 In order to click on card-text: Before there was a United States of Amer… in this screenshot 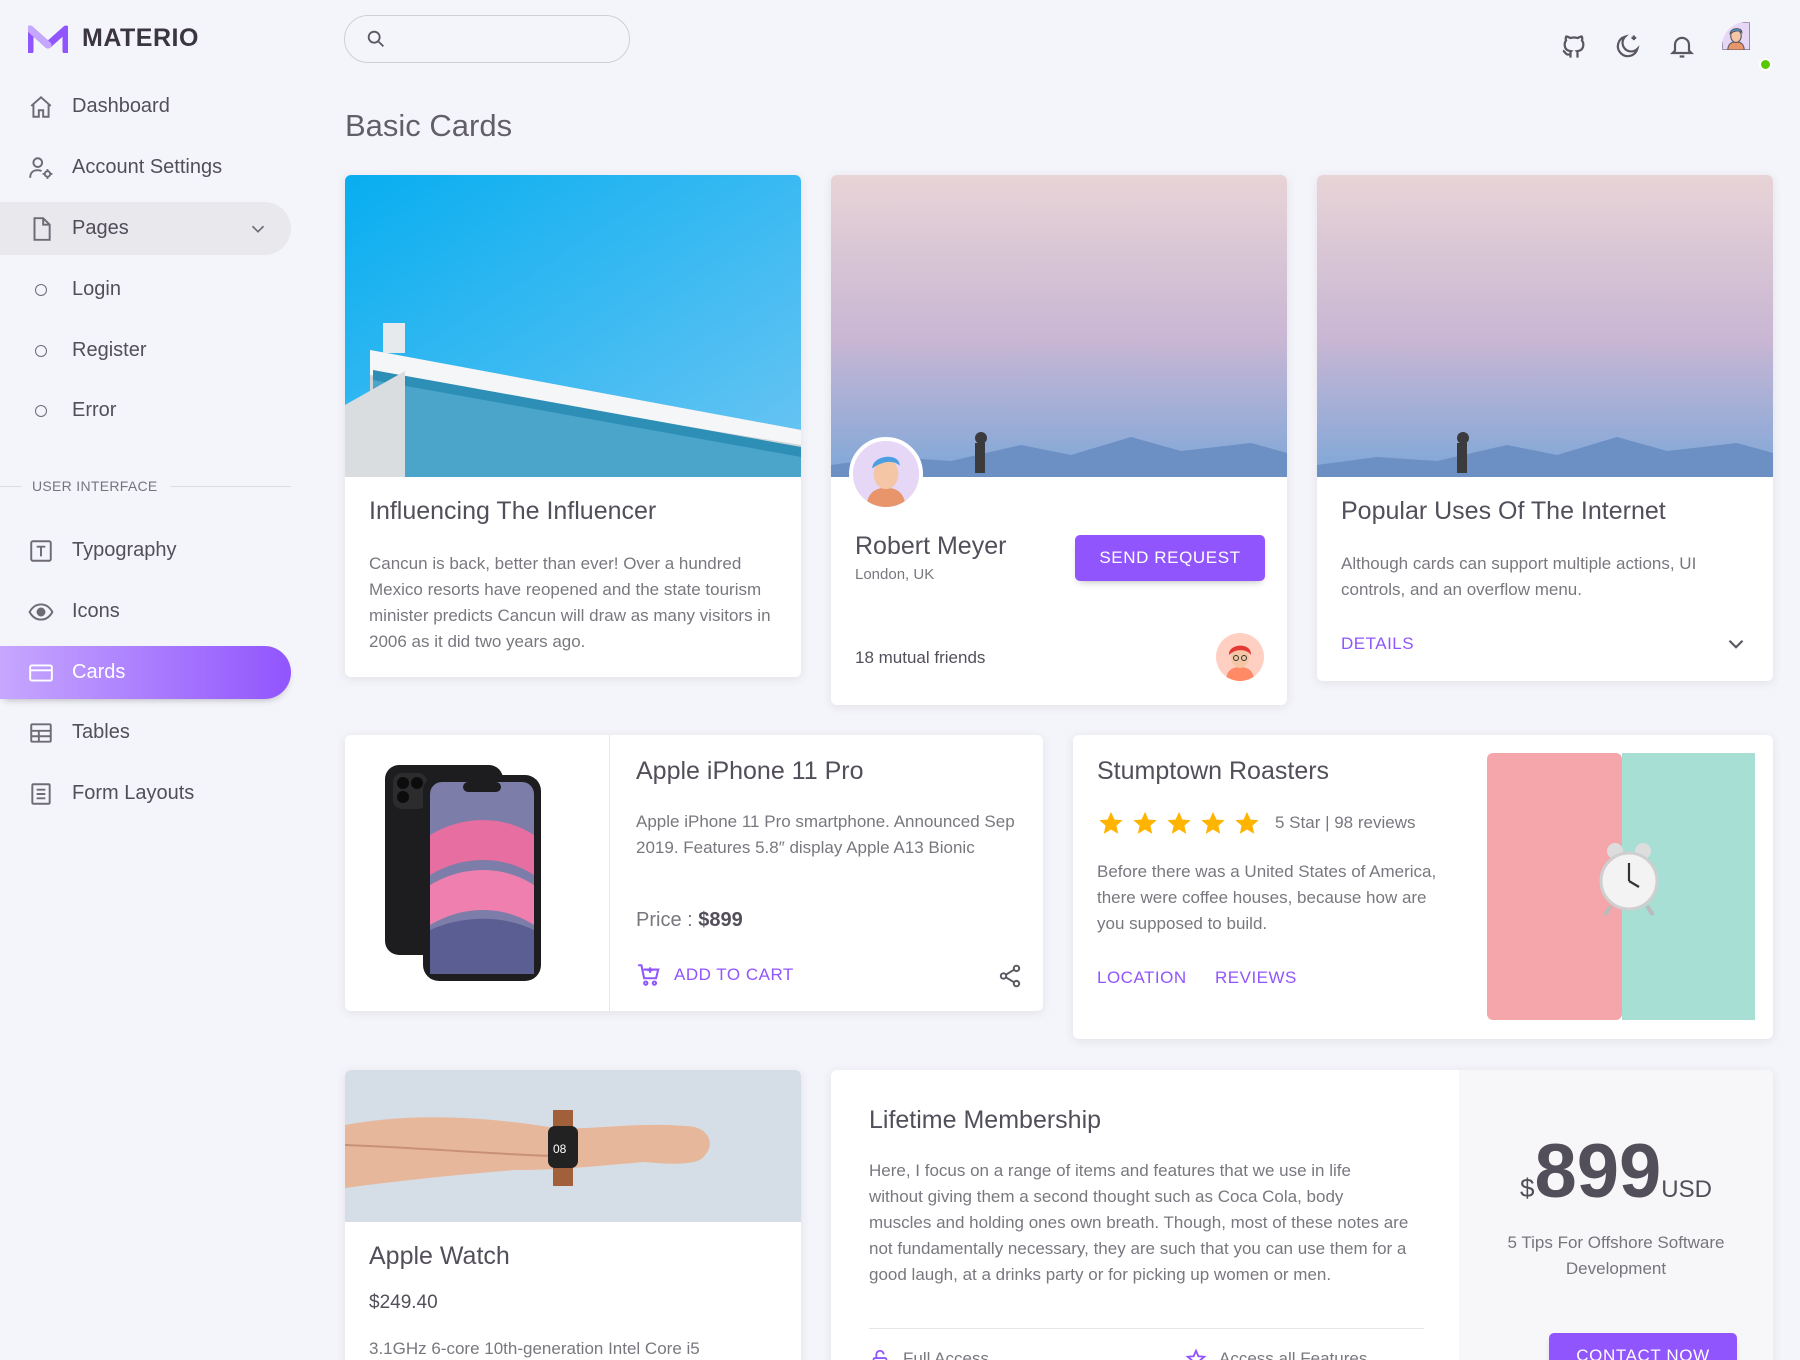, I will do `click(1267, 897)`.